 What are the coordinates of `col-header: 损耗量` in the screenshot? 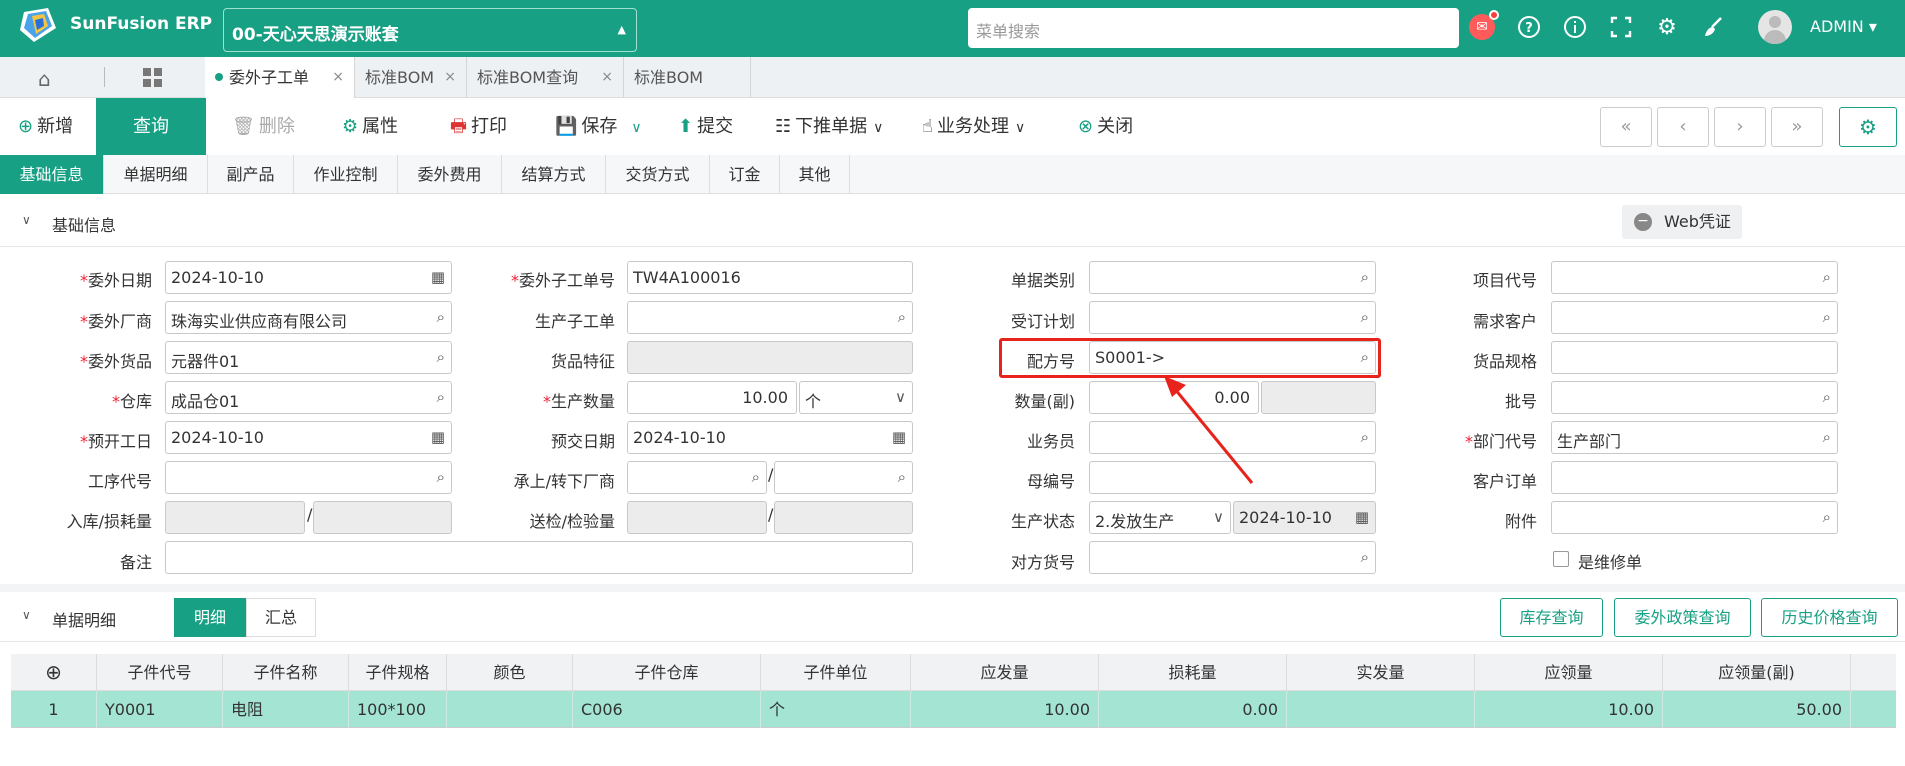 It's located at (1193, 672).